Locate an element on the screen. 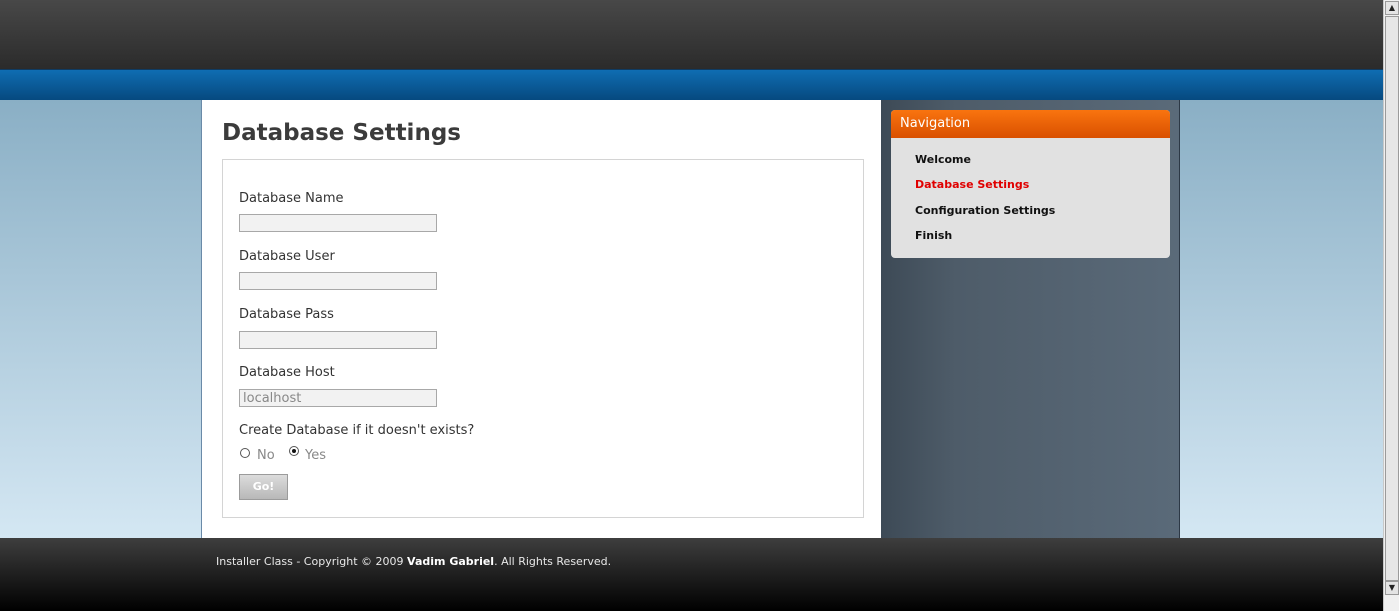 The height and width of the screenshot is (611, 1399). create-db-no-label: No is located at coordinates (266, 455).